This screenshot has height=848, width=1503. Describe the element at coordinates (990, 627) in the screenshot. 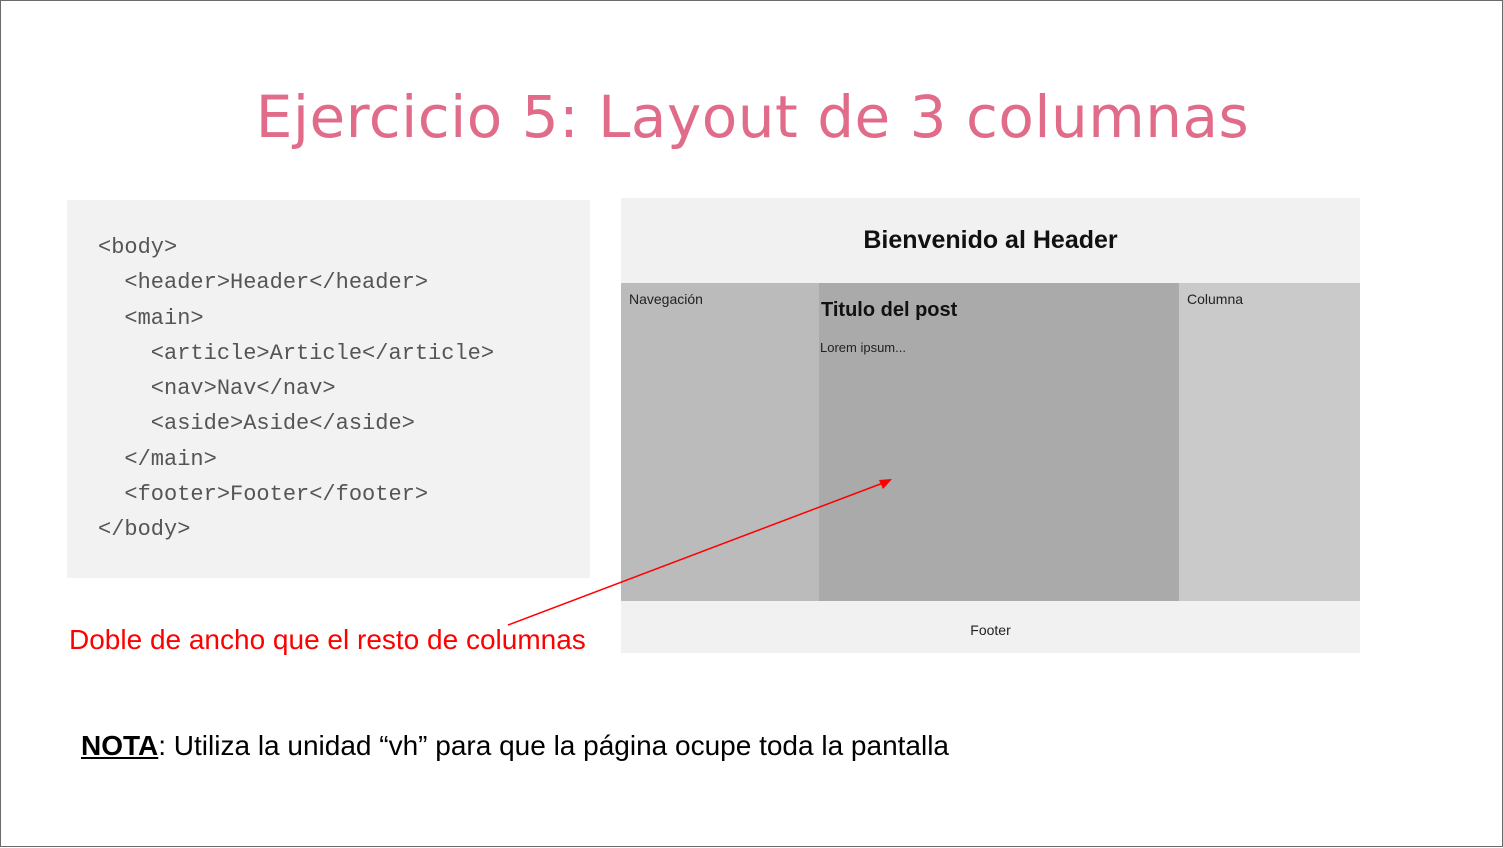

I see `preview-footer: Footer` at that location.